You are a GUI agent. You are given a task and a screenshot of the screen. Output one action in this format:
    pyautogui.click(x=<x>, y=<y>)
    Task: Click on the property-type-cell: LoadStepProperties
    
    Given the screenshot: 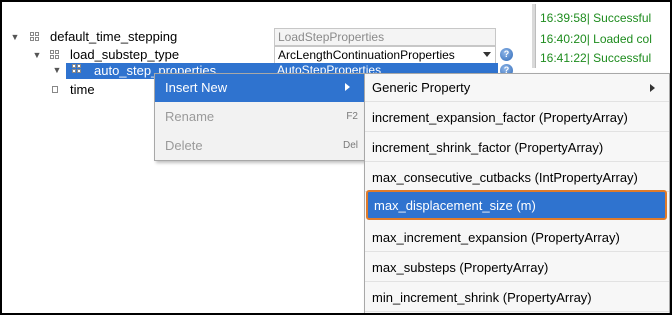 What is the action you would take?
    pyautogui.click(x=385, y=37)
    